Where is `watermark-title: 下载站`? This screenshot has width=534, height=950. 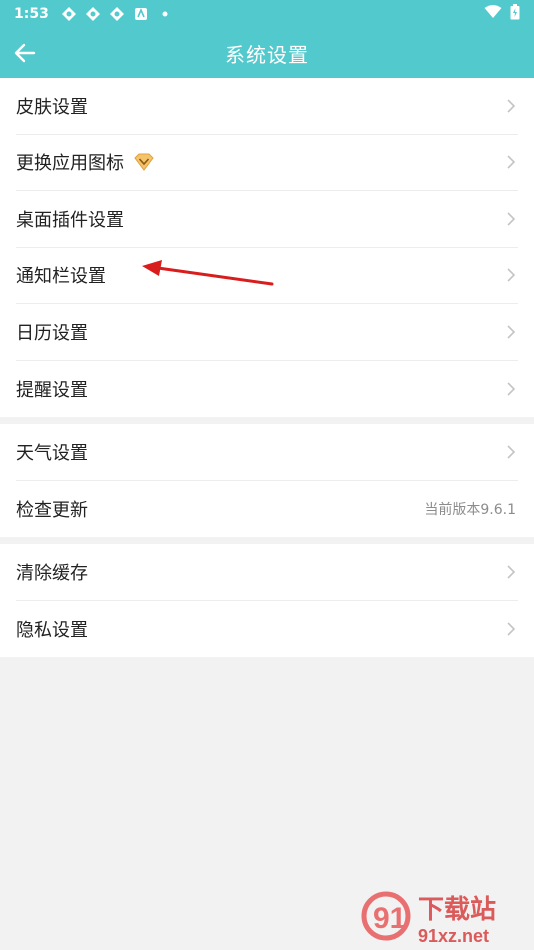
watermark-title: 下载站 is located at coordinates (457, 910).